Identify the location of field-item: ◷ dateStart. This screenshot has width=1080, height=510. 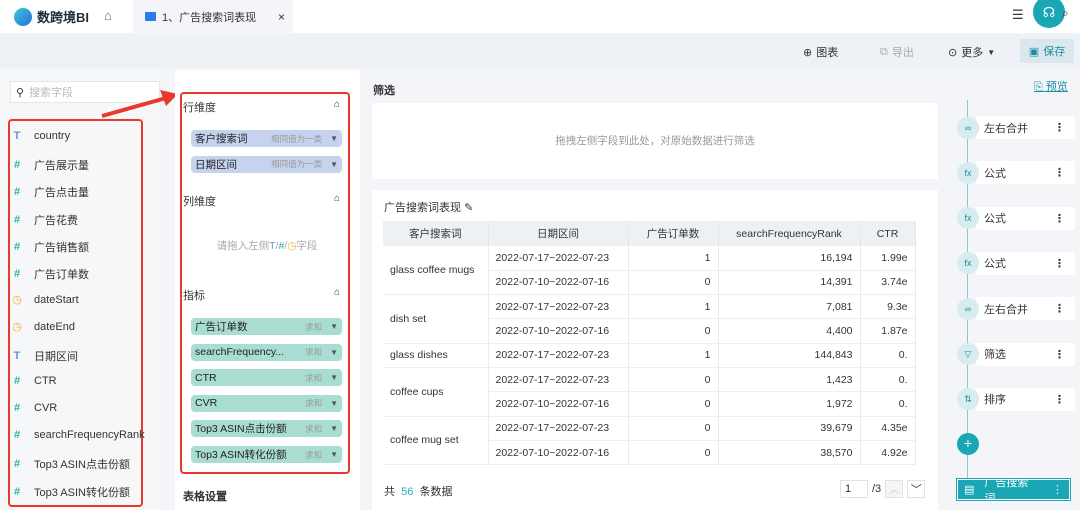
(45, 300).